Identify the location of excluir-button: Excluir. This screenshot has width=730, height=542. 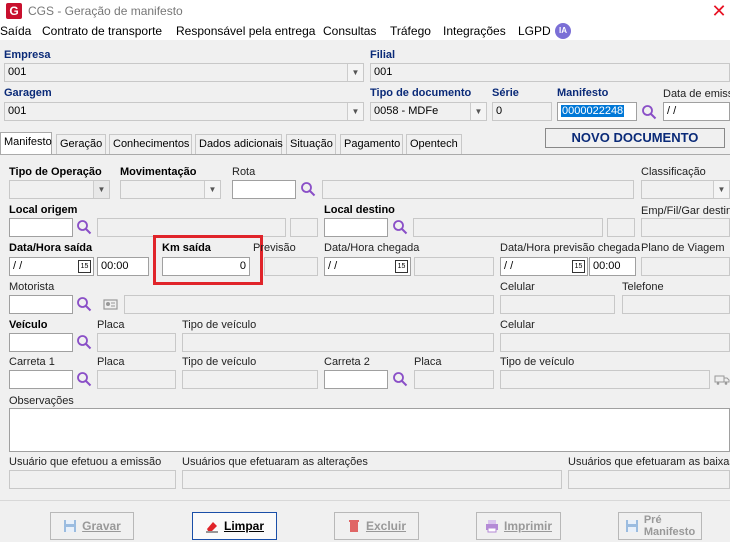
(376, 526).